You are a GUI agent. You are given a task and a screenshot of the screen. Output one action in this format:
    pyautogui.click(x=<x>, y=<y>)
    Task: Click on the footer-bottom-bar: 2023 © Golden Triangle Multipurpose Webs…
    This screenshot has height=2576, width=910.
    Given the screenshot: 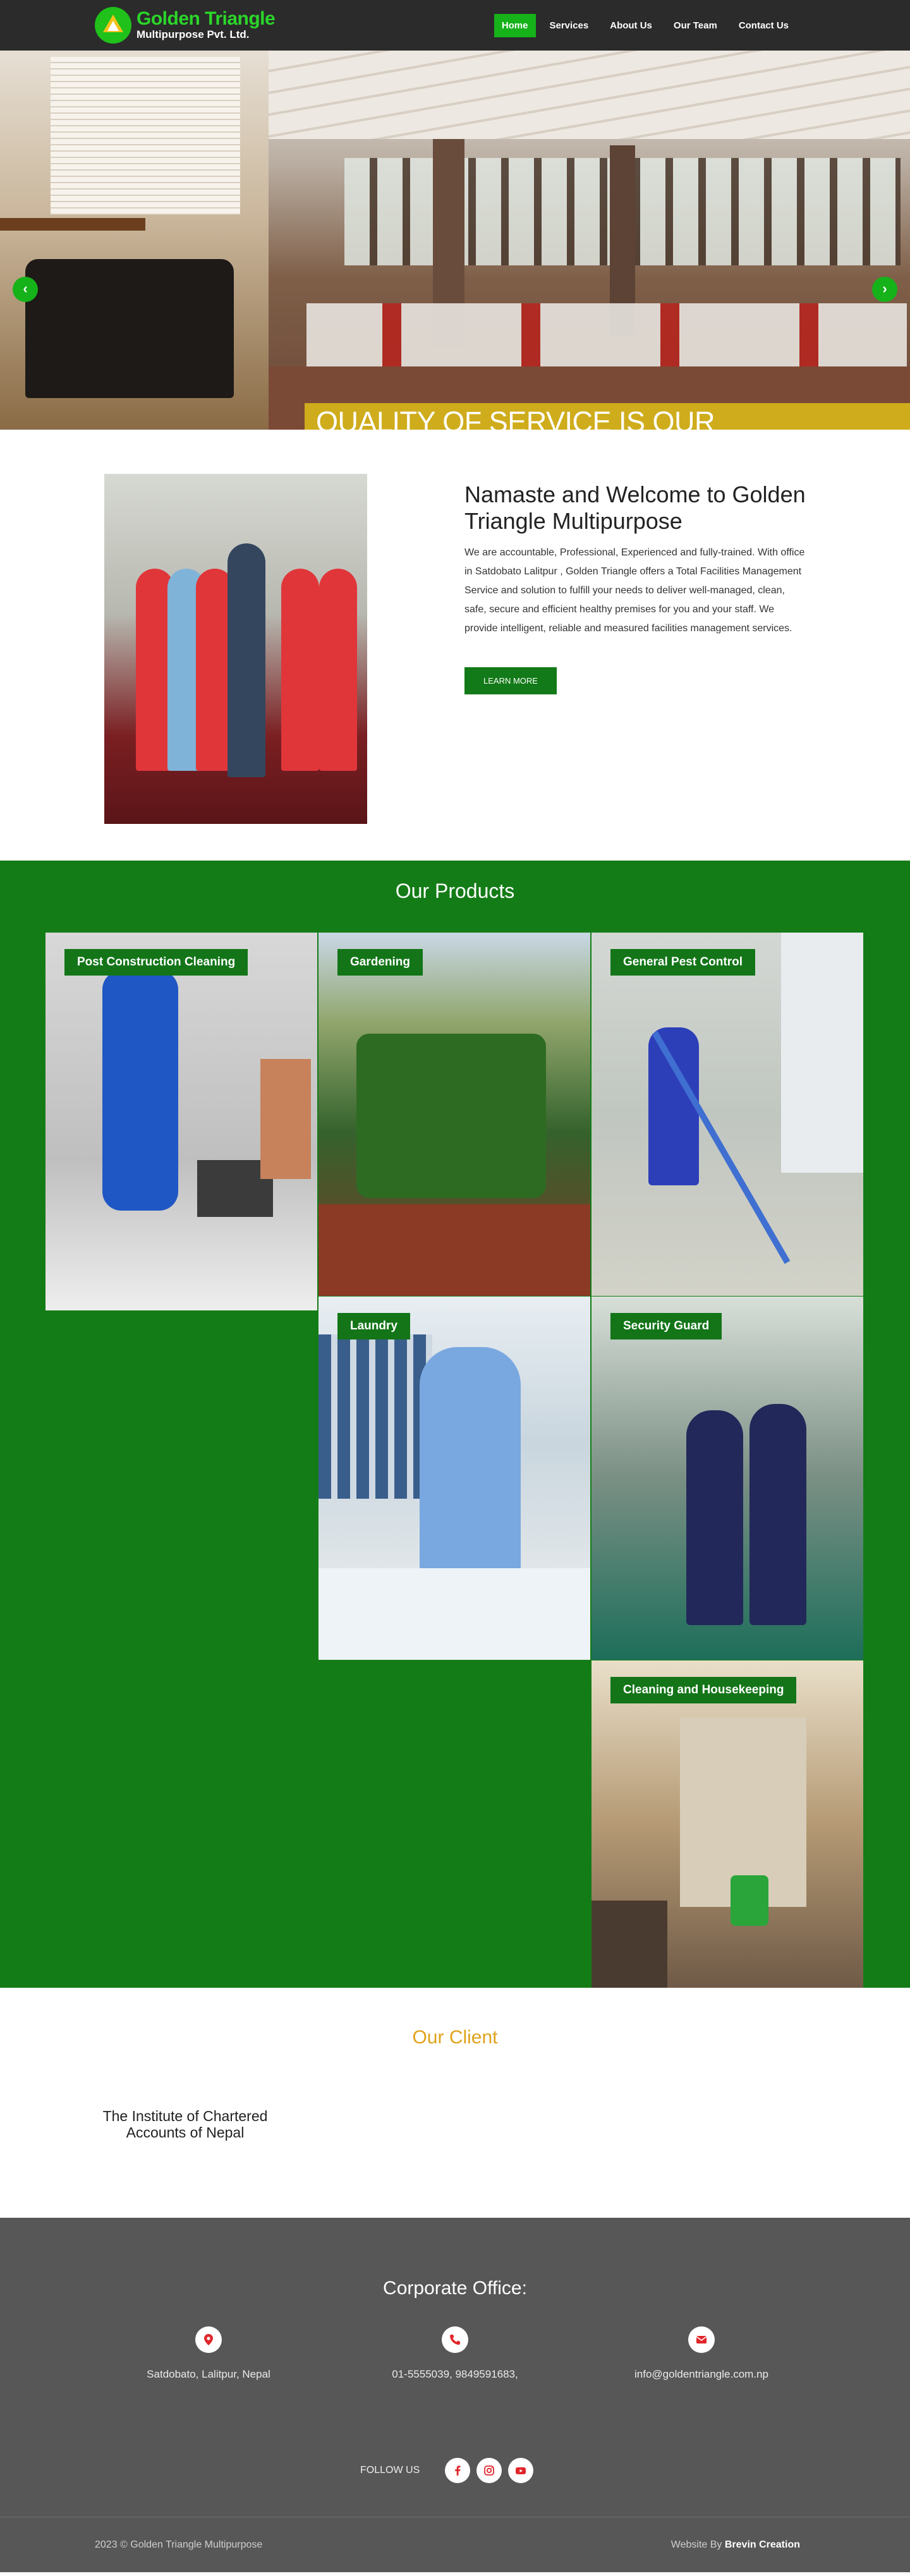 What is the action you would take?
    pyautogui.click(x=455, y=2544)
    